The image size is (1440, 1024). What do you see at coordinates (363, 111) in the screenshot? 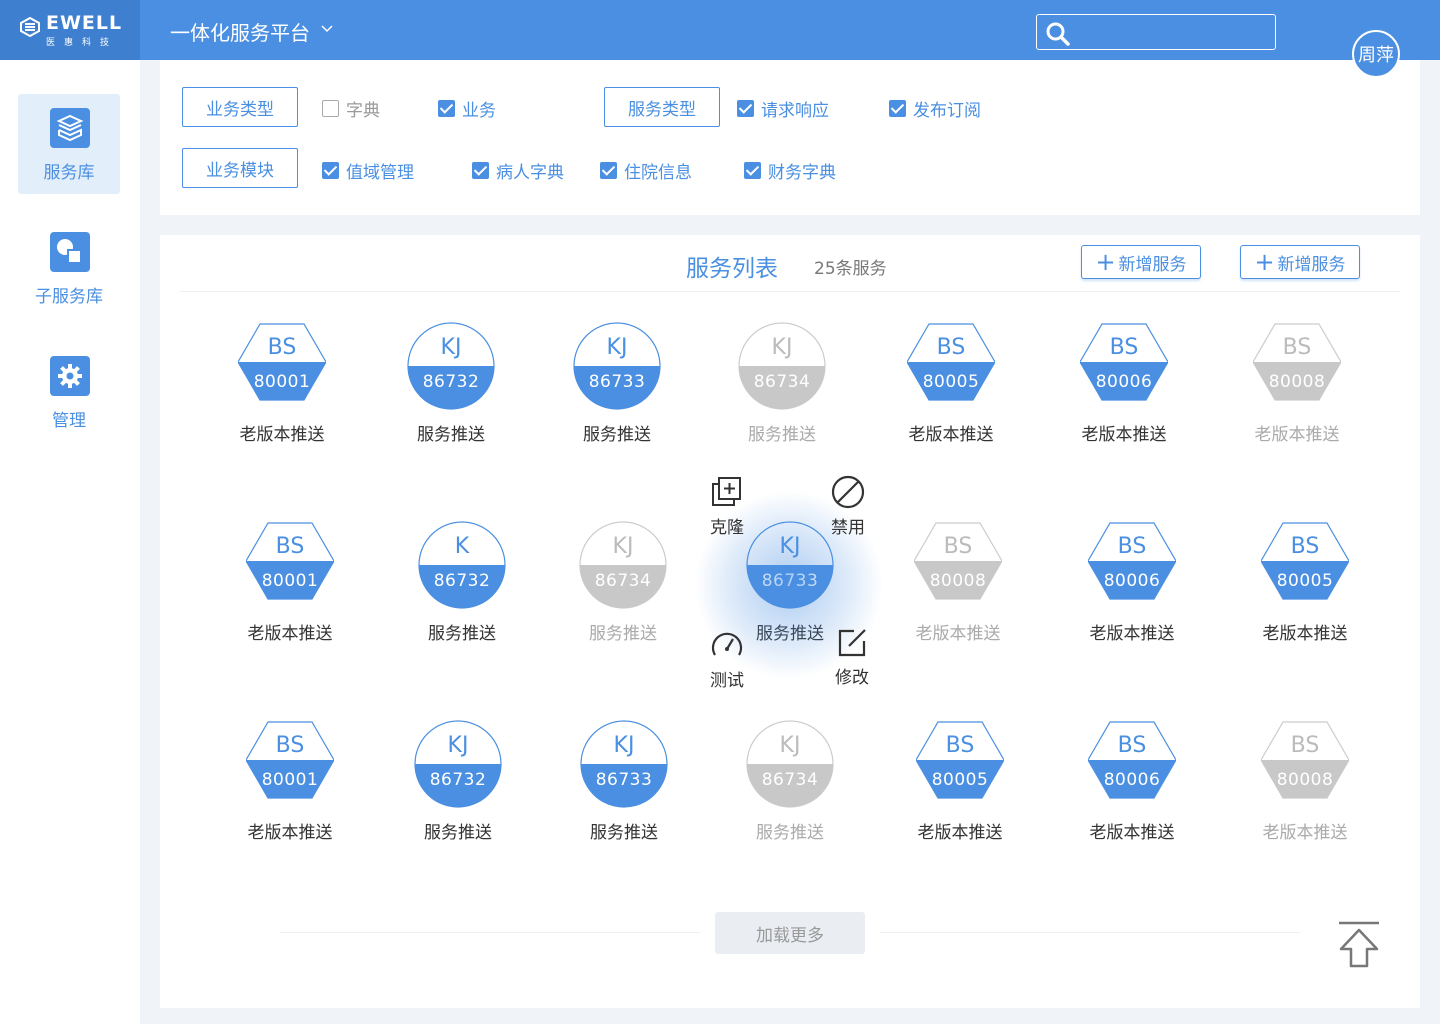
I see `checkbox-label: 字典` at bounding box center [363, 111].